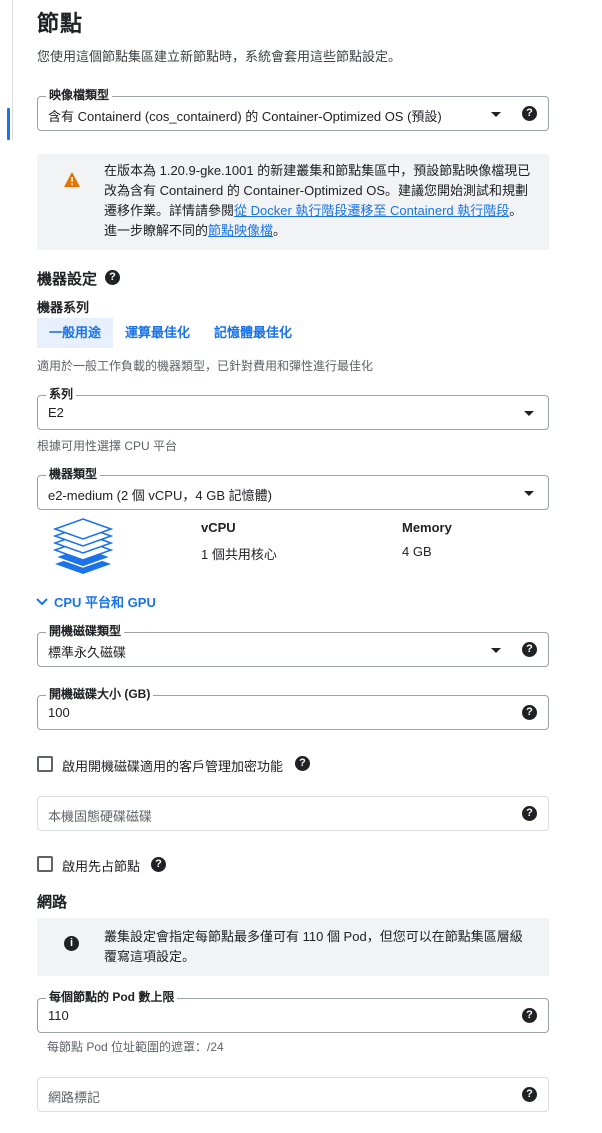 This screenshot has width=602, height=1133. Describe the element at coordinates (63, 307) in the screenshot. I see `machine-family-label: 機器系列` at that location.